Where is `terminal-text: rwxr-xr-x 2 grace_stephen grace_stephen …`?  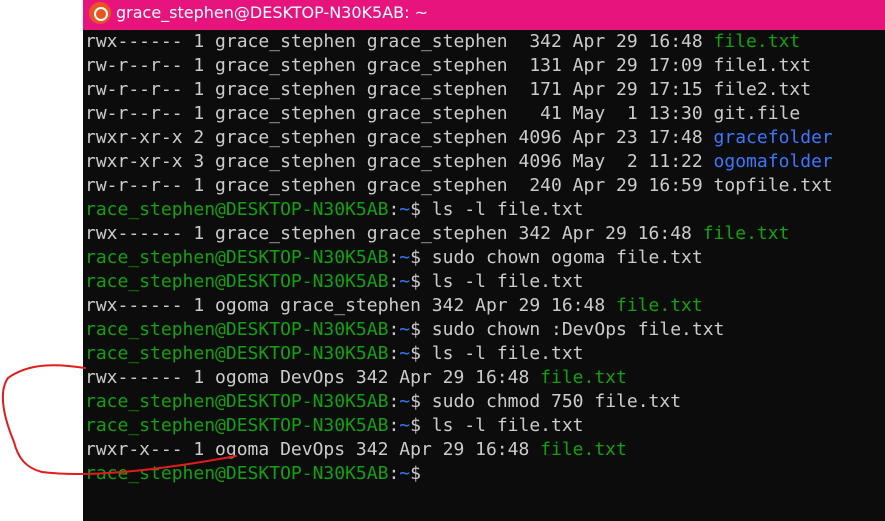 terminal-text: rwxr-xr-x 2 grace_stephen grace_stephen … is located at coordinates (399, 137).